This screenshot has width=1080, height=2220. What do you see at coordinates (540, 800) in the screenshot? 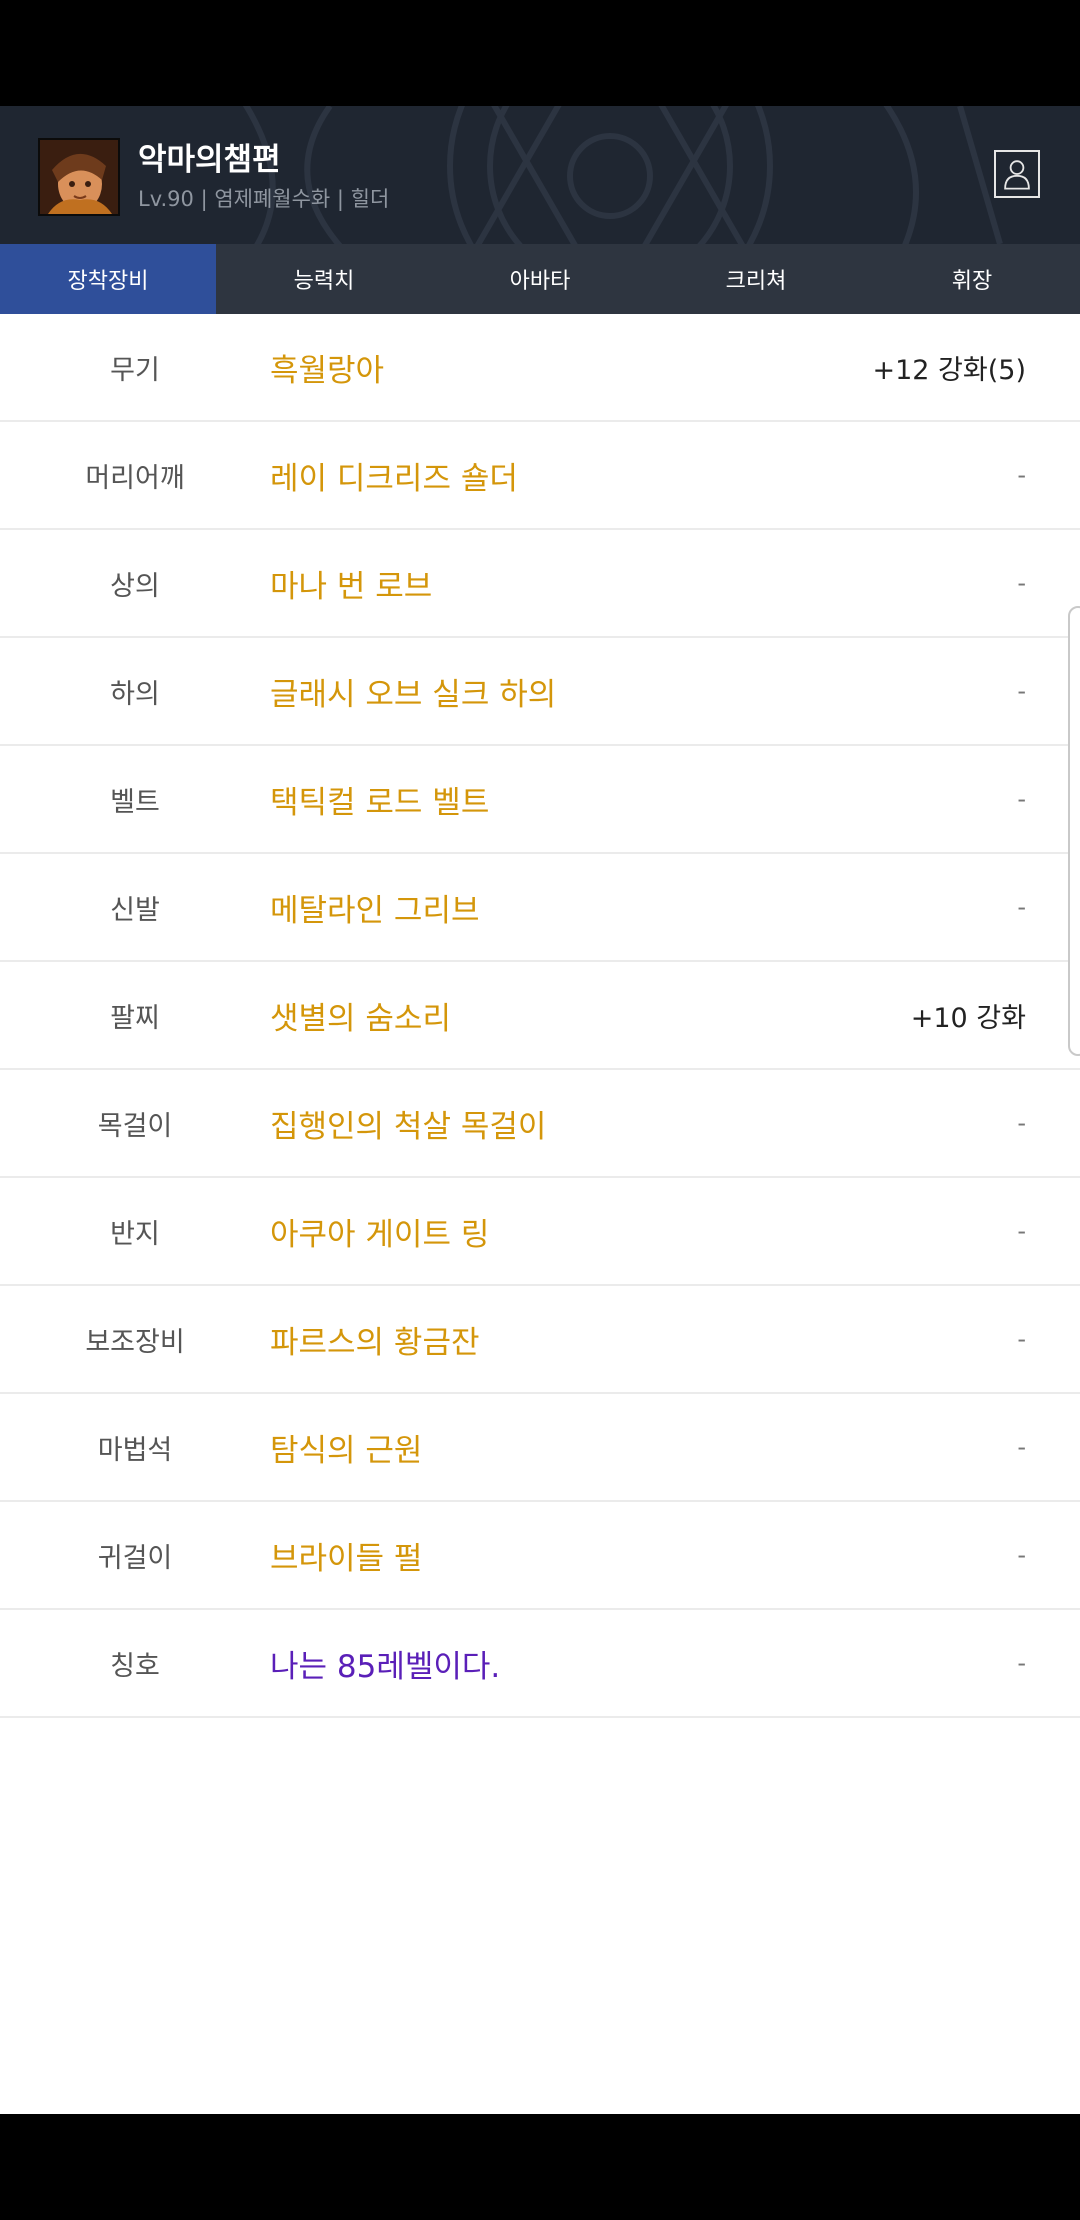
I see `equipment-row-belt: 벨트 택틱컬 로드 벨트 -` at bounding box center [540, 800].